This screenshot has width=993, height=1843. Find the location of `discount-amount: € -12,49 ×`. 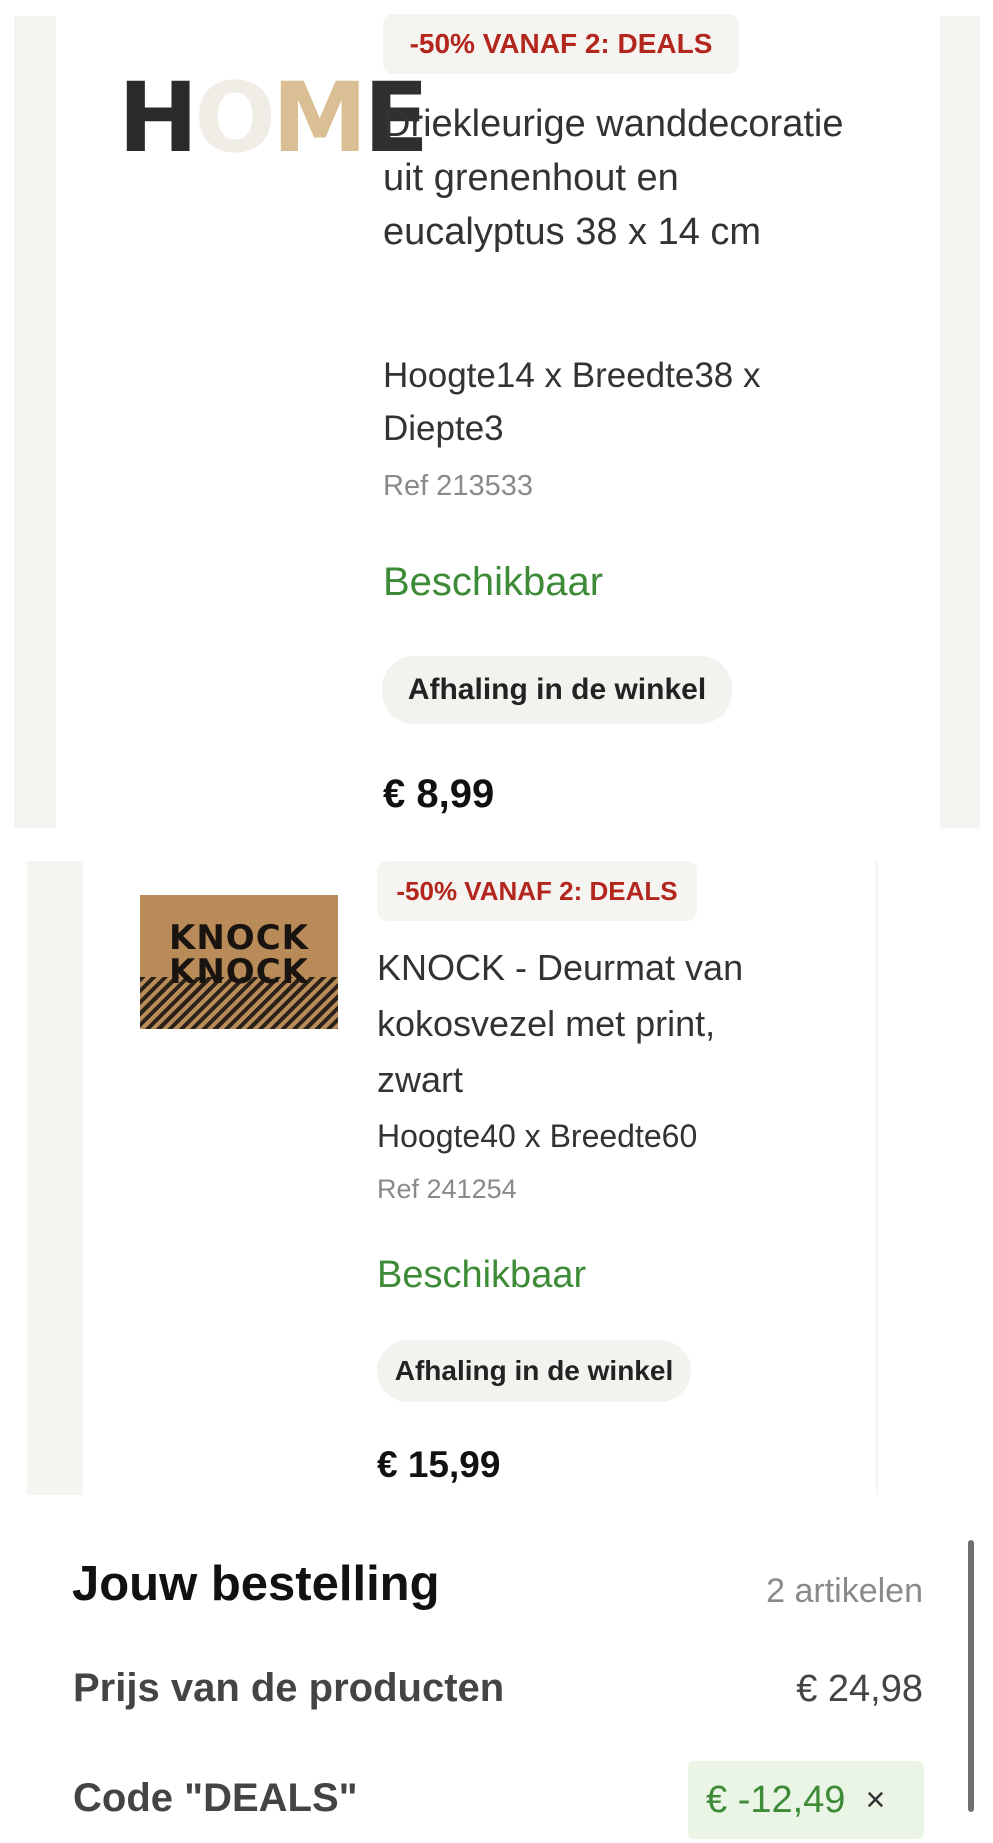

discount-amount: € -12,49 × is located at coordinates (806, 1800).